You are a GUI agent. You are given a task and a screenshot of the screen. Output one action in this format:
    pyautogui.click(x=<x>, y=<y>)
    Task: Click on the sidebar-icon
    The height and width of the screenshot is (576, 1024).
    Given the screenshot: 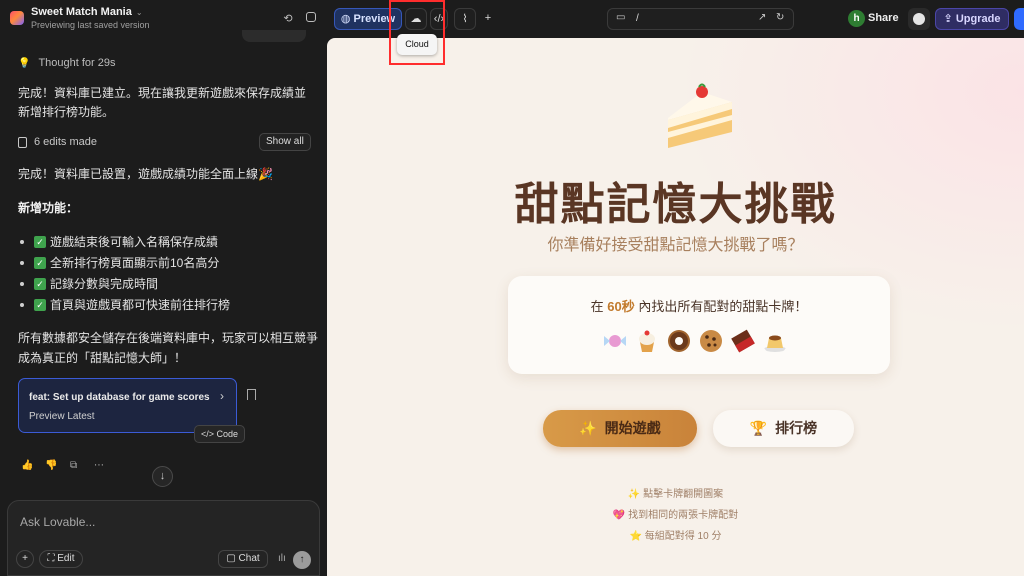 What is the action you would take?
    pyautogui.click(x=311, y=17)
    